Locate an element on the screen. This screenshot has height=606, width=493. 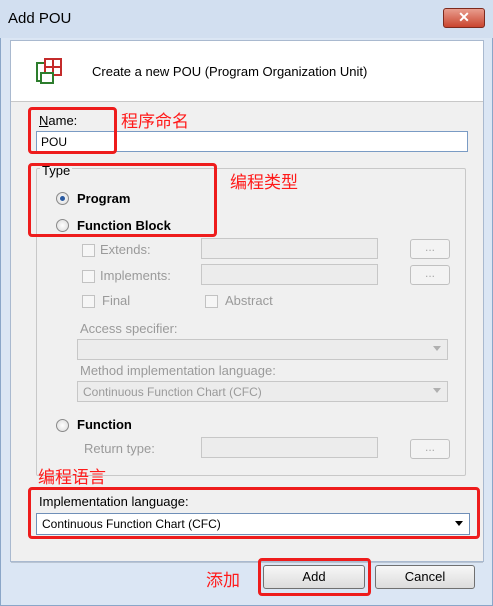
extends-label: Extends: is located at coordinates (125, 249).